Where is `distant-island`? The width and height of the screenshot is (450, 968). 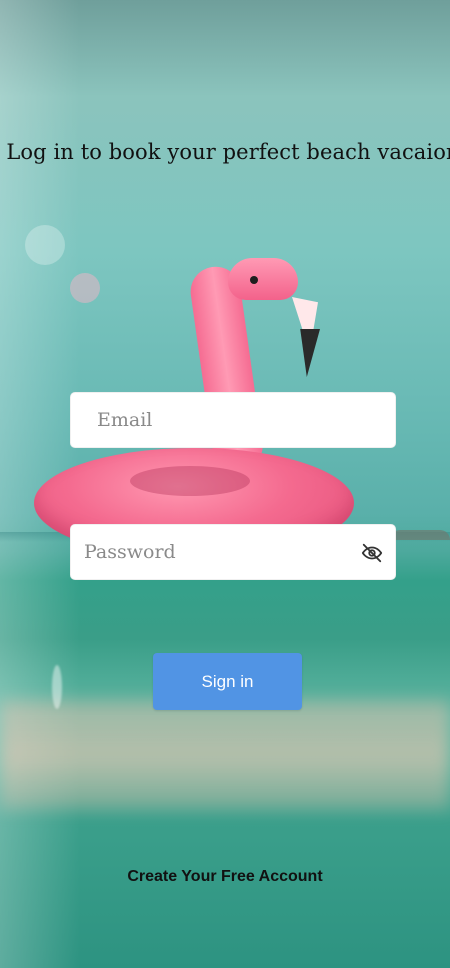
distant-island is located at coordinates (420, 535).